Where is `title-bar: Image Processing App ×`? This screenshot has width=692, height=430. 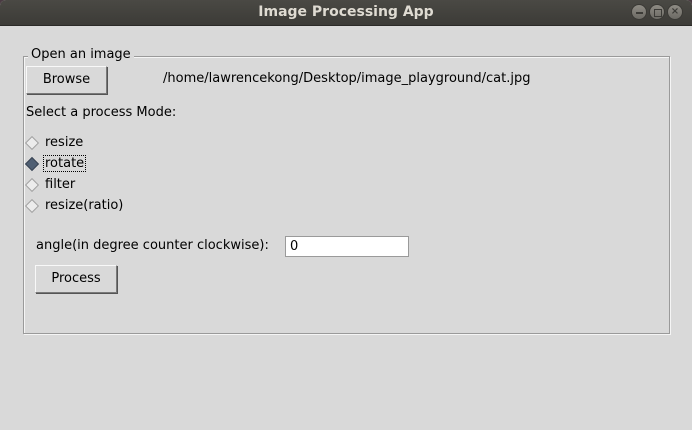
title-bar: Image Processing App × is located at coordinates (346, 13).